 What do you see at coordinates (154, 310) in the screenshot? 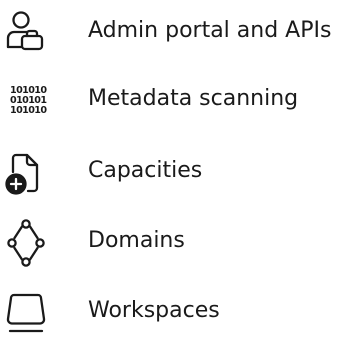
I see `menu-item-label: Workspaces` at bounding box center [154, 310].